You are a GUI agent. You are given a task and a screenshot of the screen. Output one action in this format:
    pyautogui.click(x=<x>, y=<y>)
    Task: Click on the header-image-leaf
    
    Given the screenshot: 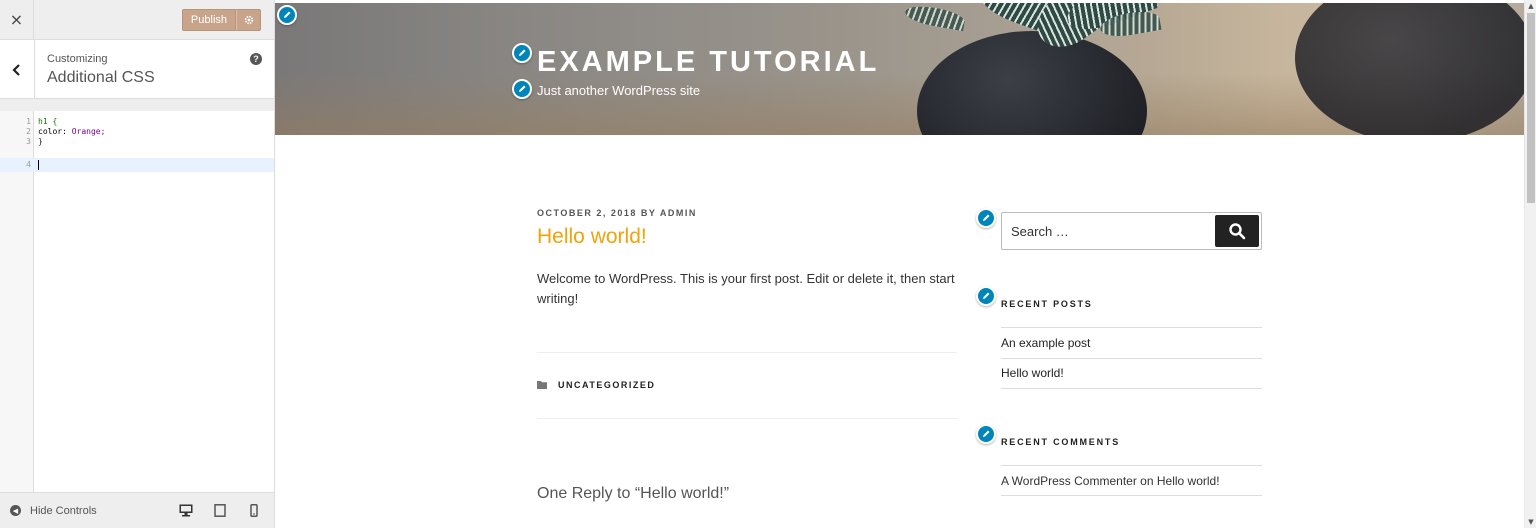 What is the action you would take?
    pyautogui.click(x=935, y=17)
    